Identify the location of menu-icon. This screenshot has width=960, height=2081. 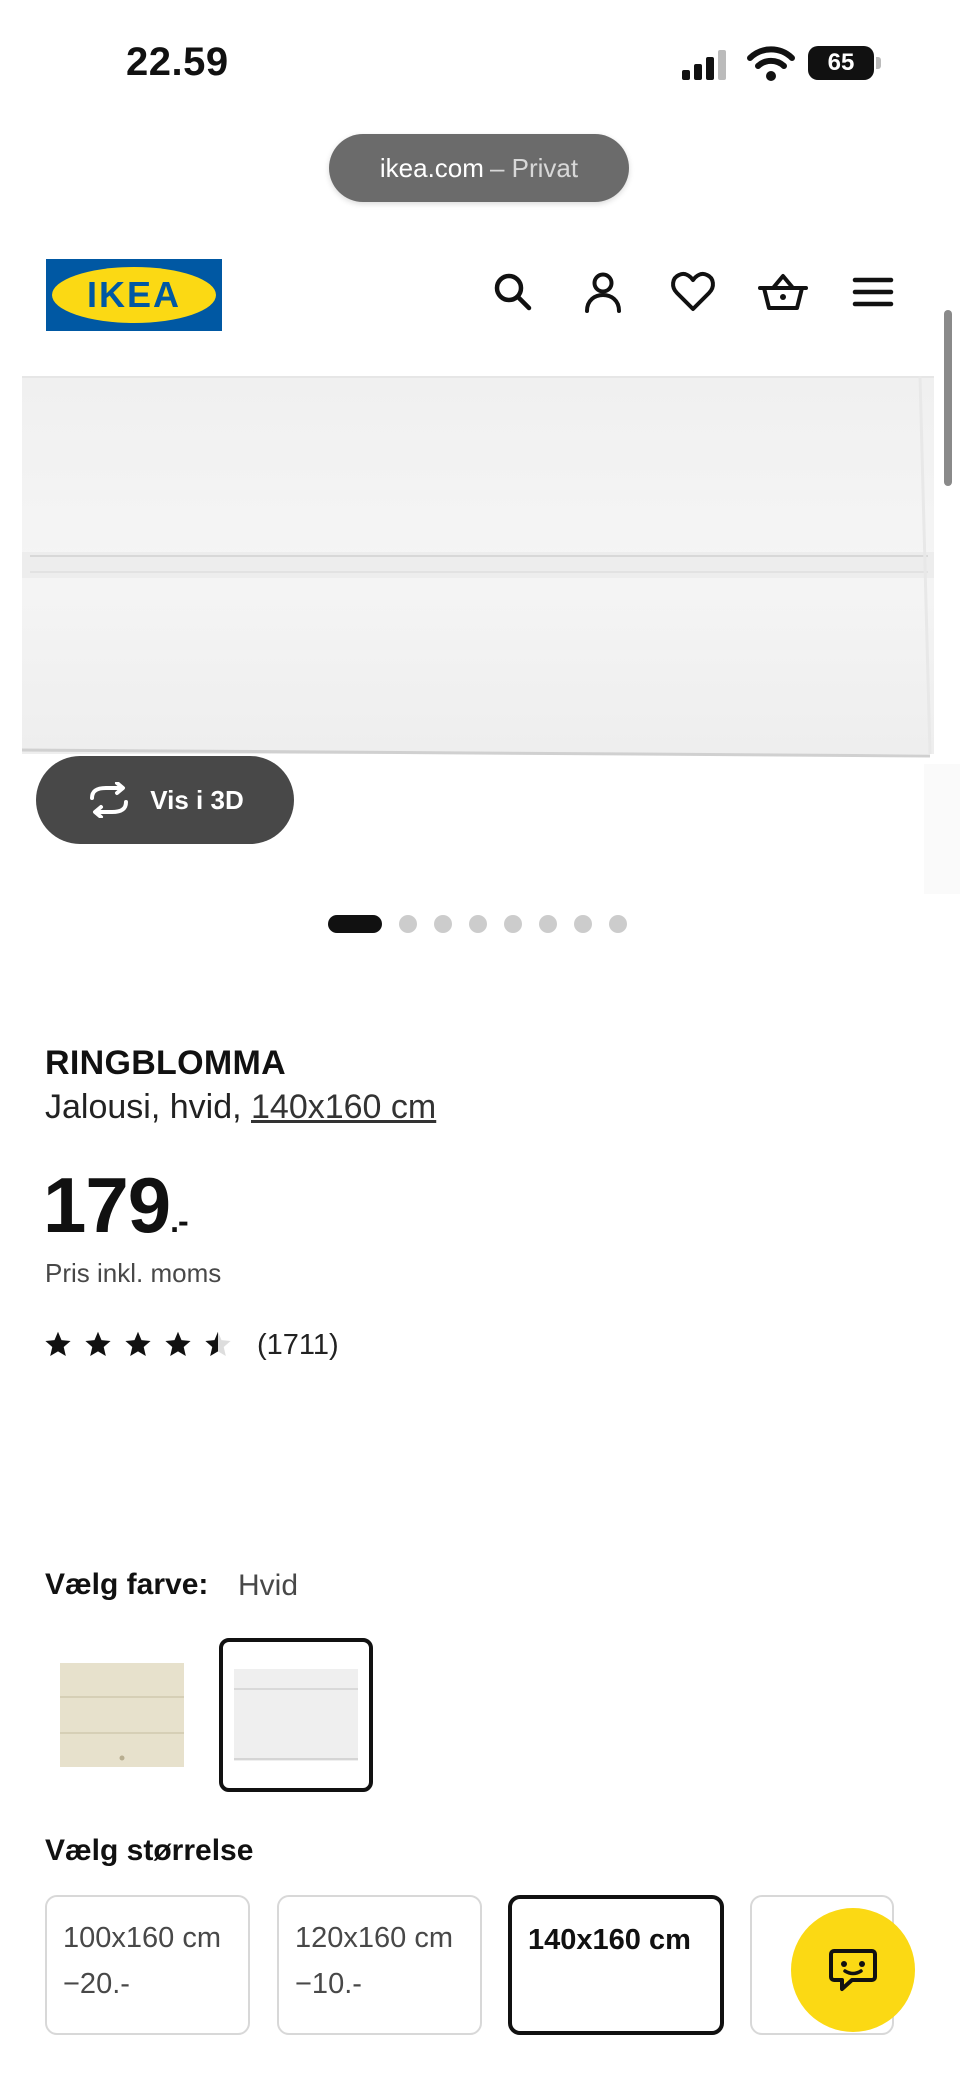
(873, 292).